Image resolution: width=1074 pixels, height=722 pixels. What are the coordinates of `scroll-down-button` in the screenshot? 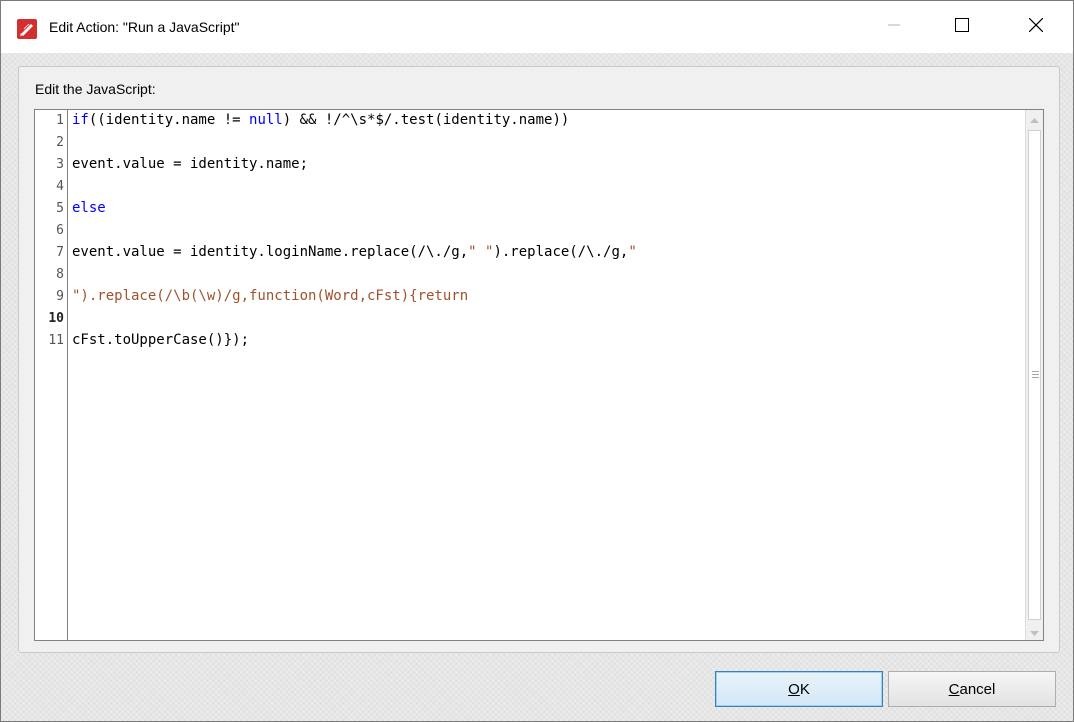 It's located at (1034, 631).